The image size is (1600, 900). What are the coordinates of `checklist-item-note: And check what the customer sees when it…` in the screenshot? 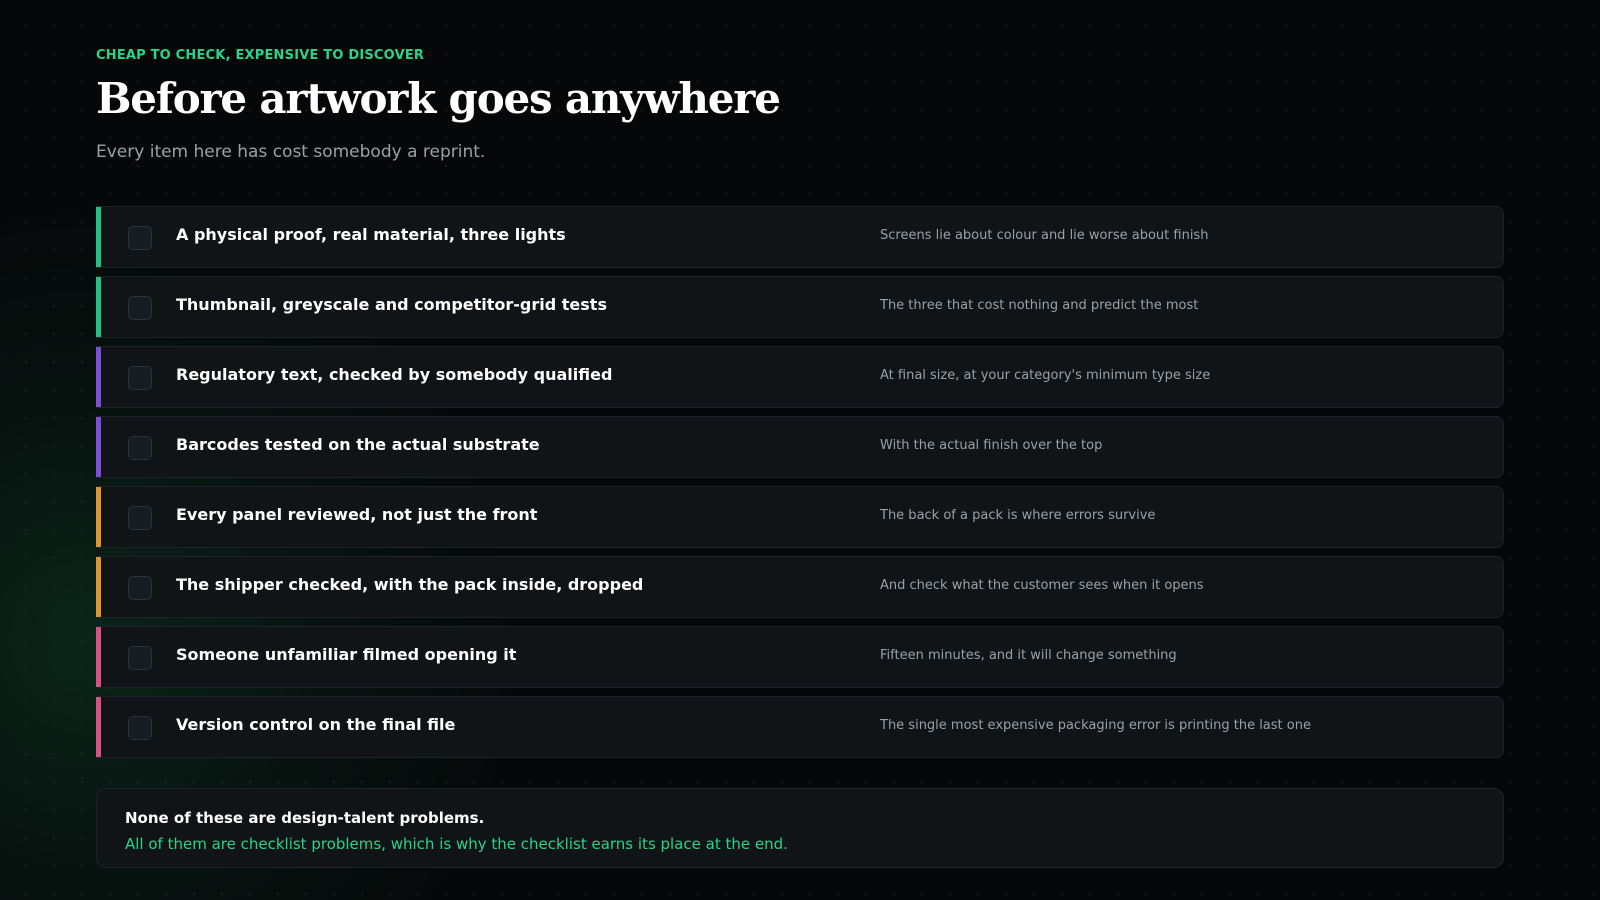 It's located at (1042, 585).